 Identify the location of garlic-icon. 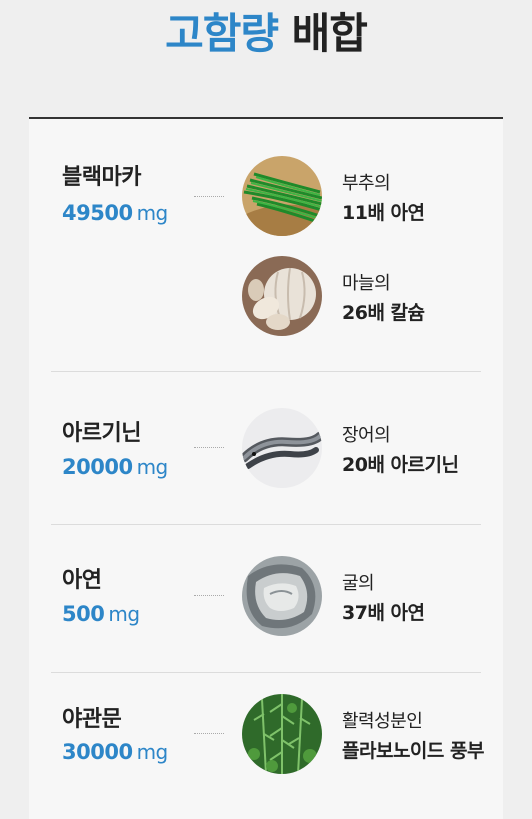
(282, 296).